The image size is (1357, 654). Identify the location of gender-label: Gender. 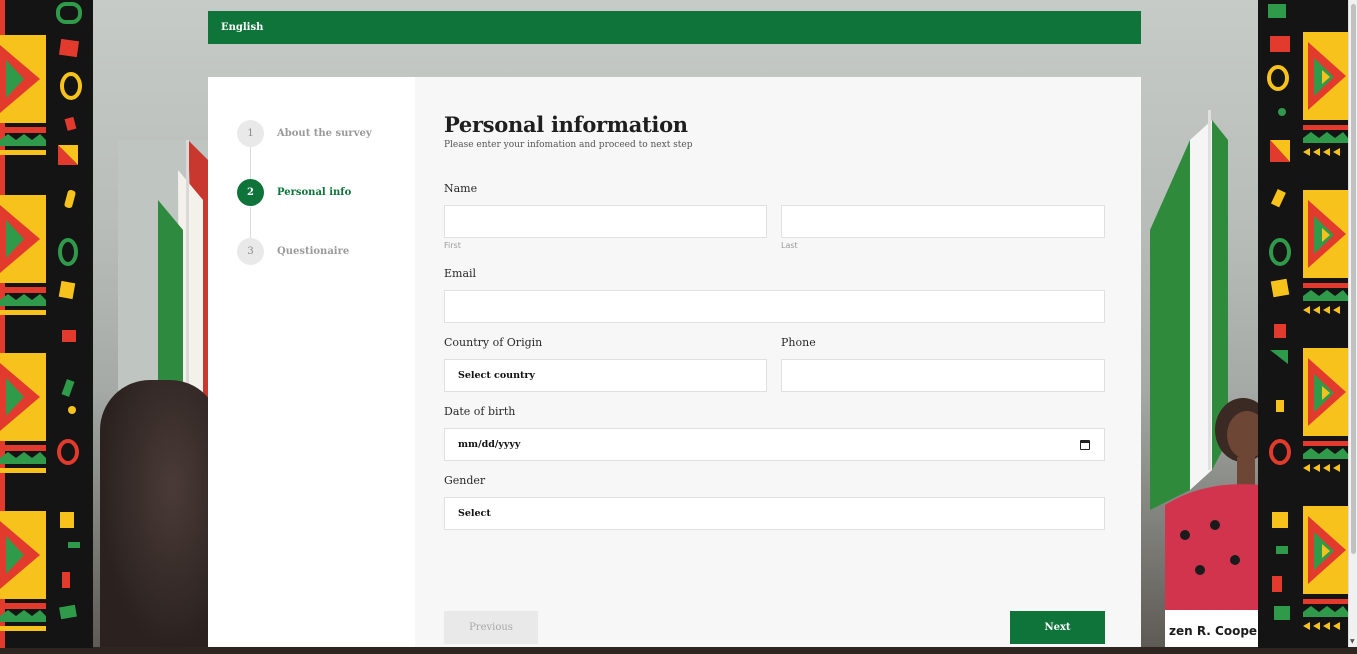
(465, 480).